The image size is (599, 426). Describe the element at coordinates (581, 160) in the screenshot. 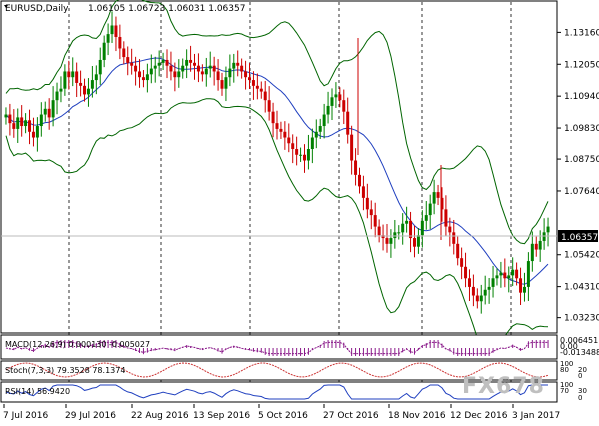

I see `price-label: 1.08750` at that location.